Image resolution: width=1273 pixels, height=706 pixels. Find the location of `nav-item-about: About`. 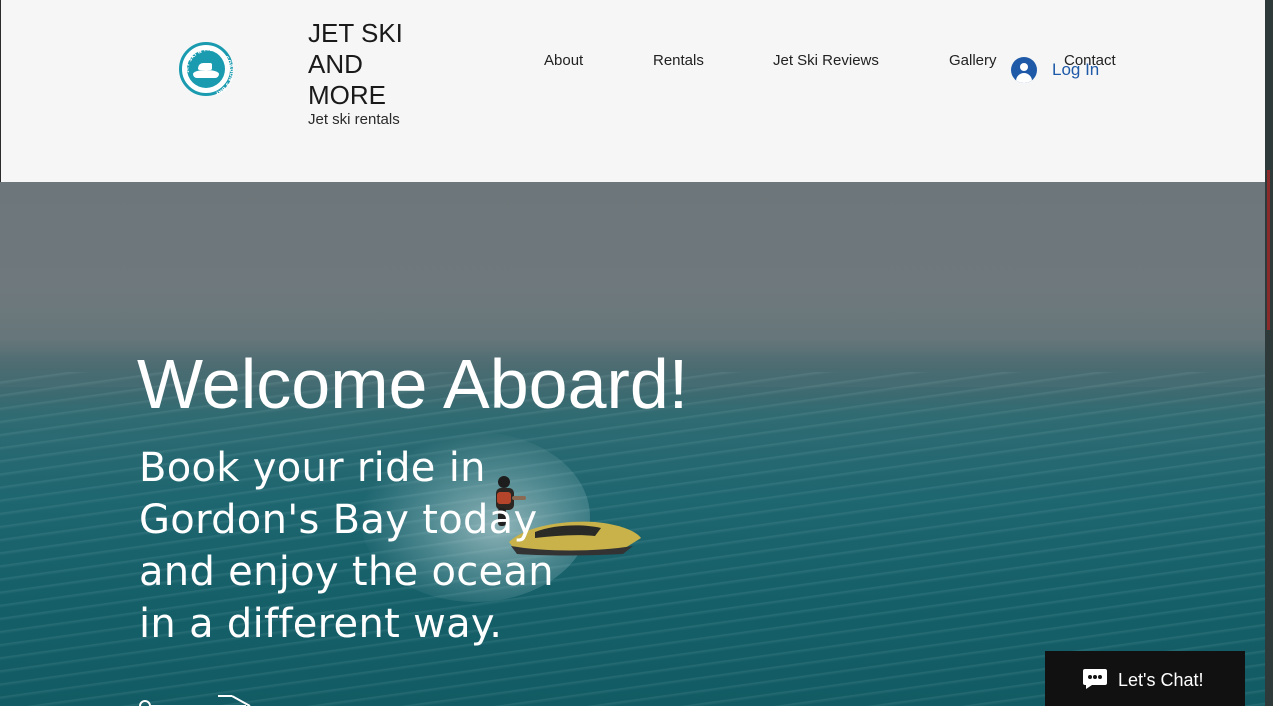

nav-item-about: About is located at coordinates (563, 60).